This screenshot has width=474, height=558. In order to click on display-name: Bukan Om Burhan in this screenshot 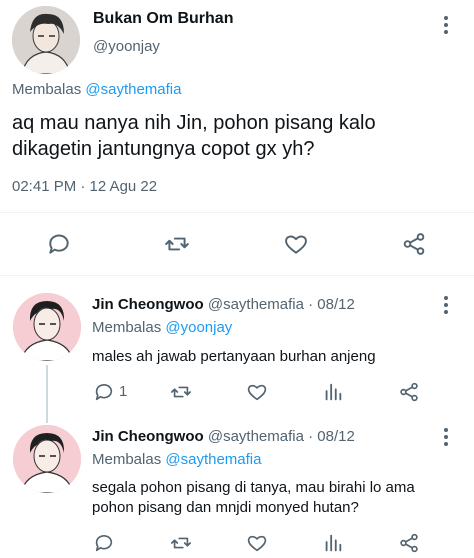, I will do `click(163, 19)`.